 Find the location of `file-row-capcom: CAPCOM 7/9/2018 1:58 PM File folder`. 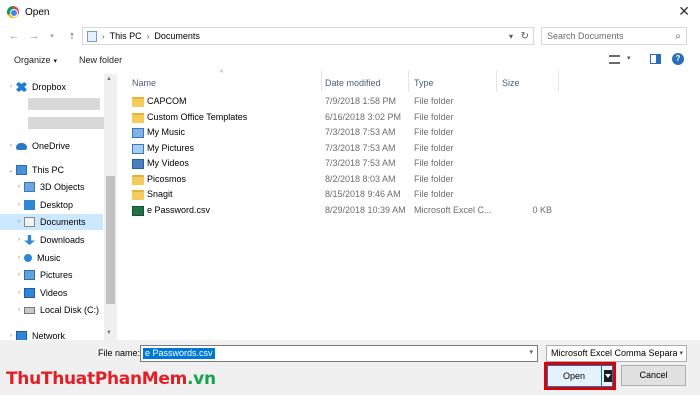

file-row-capcom: CAPCOM 7/9/2018 1:58 PM File folder is located at coordinates (411, 102).